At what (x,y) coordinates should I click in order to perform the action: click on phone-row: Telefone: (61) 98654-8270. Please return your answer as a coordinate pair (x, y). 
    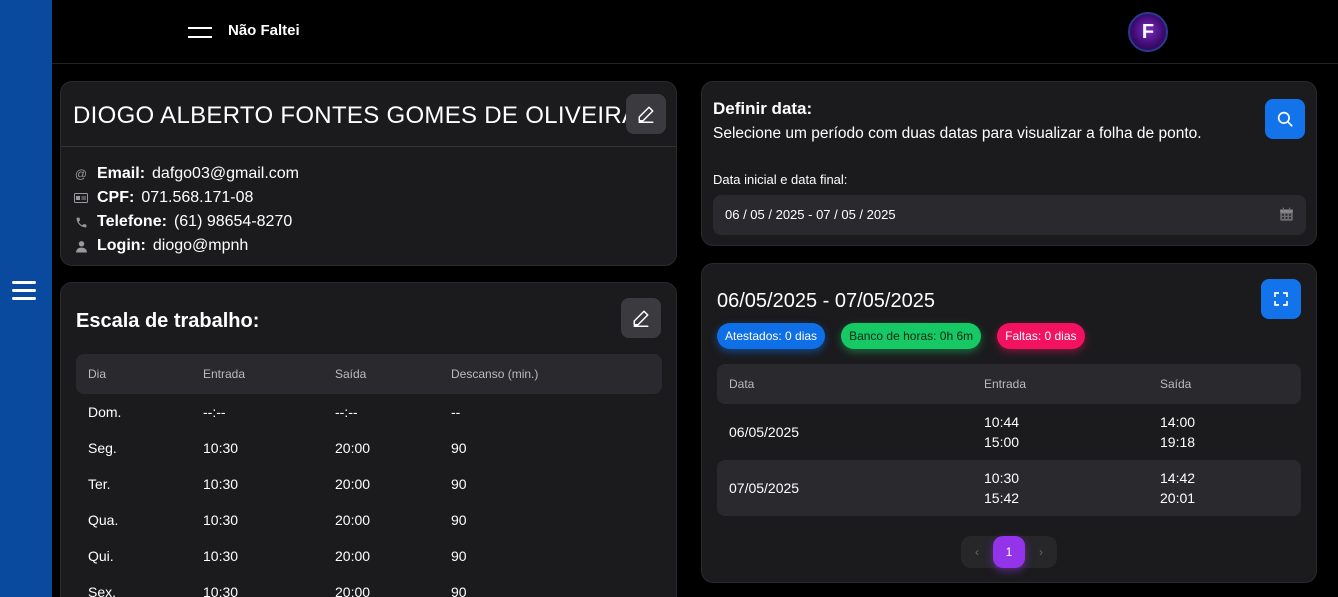
    Looking at the image, I should click on (186, 222).